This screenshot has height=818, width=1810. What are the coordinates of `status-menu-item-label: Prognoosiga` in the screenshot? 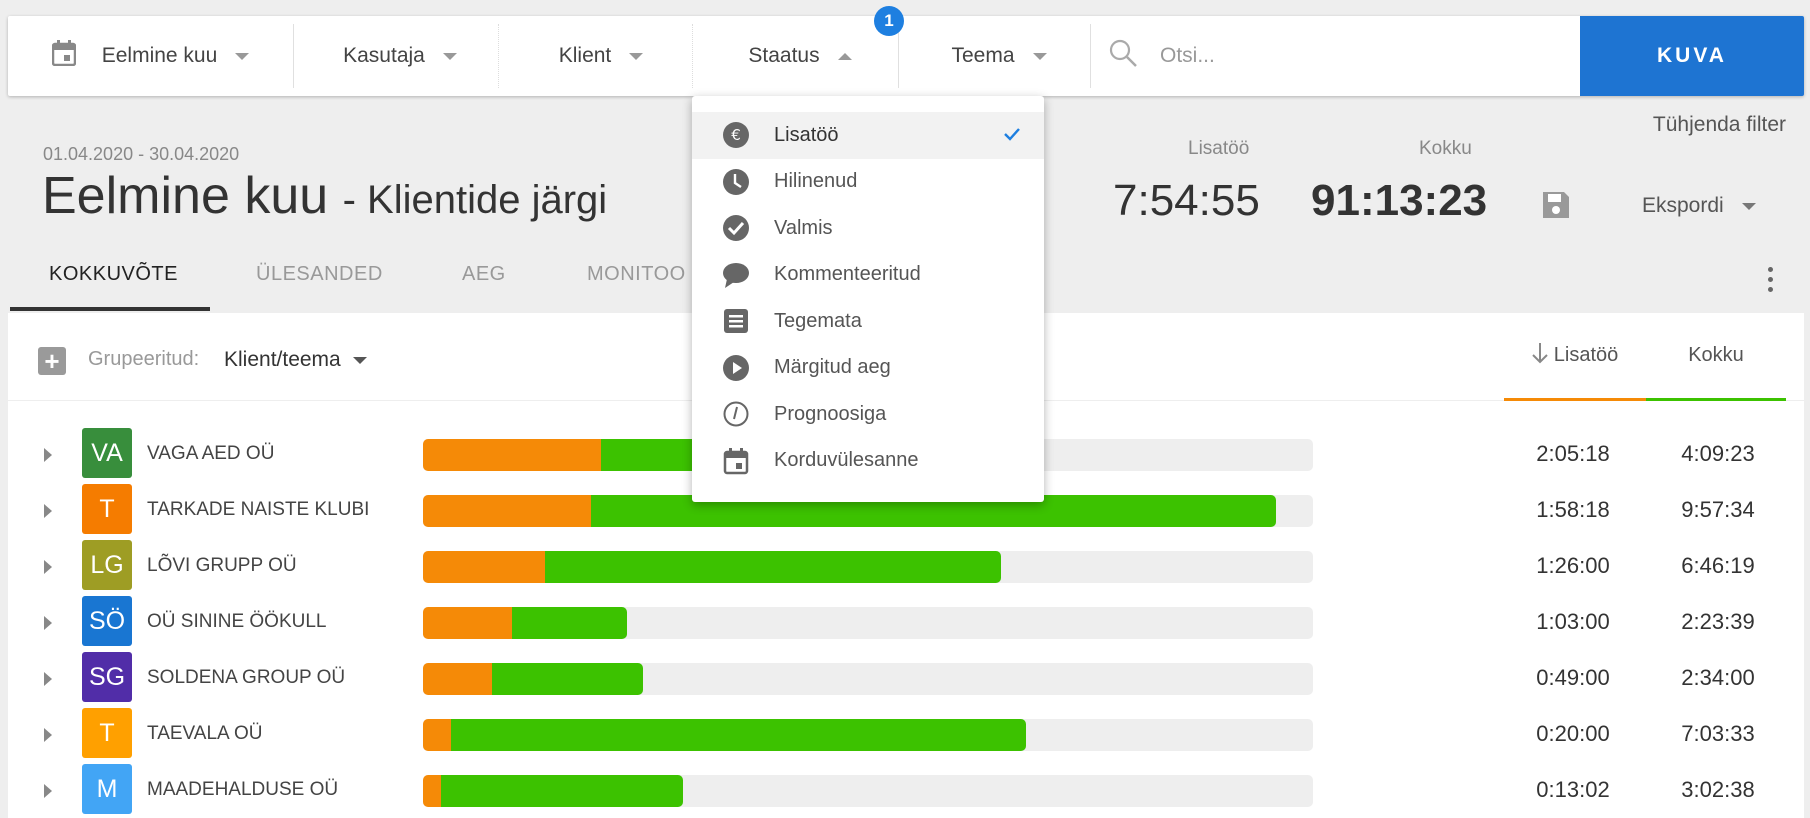 It's located at (830, 413).